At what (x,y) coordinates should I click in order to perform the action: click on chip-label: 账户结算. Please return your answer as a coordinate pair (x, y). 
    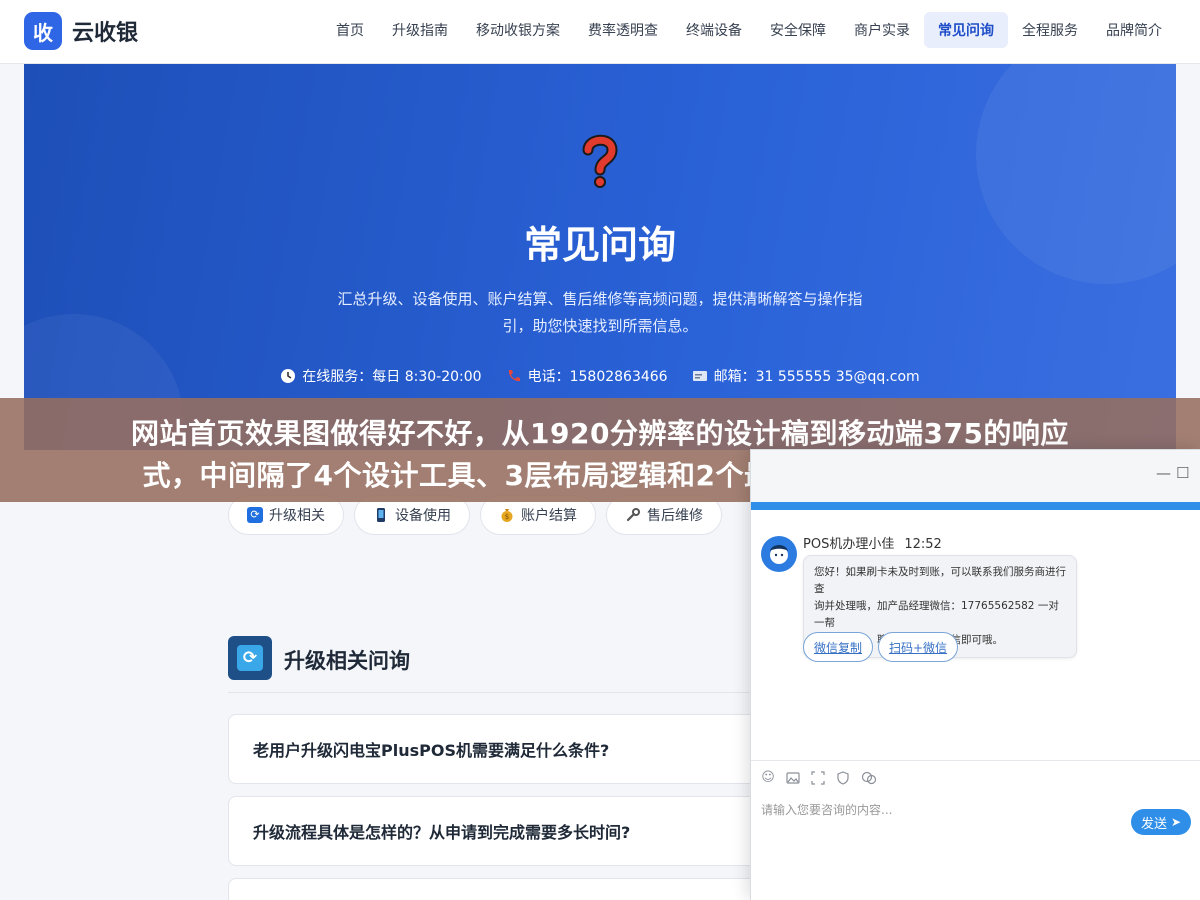
    Looking at the image, I should click on (549, 516).